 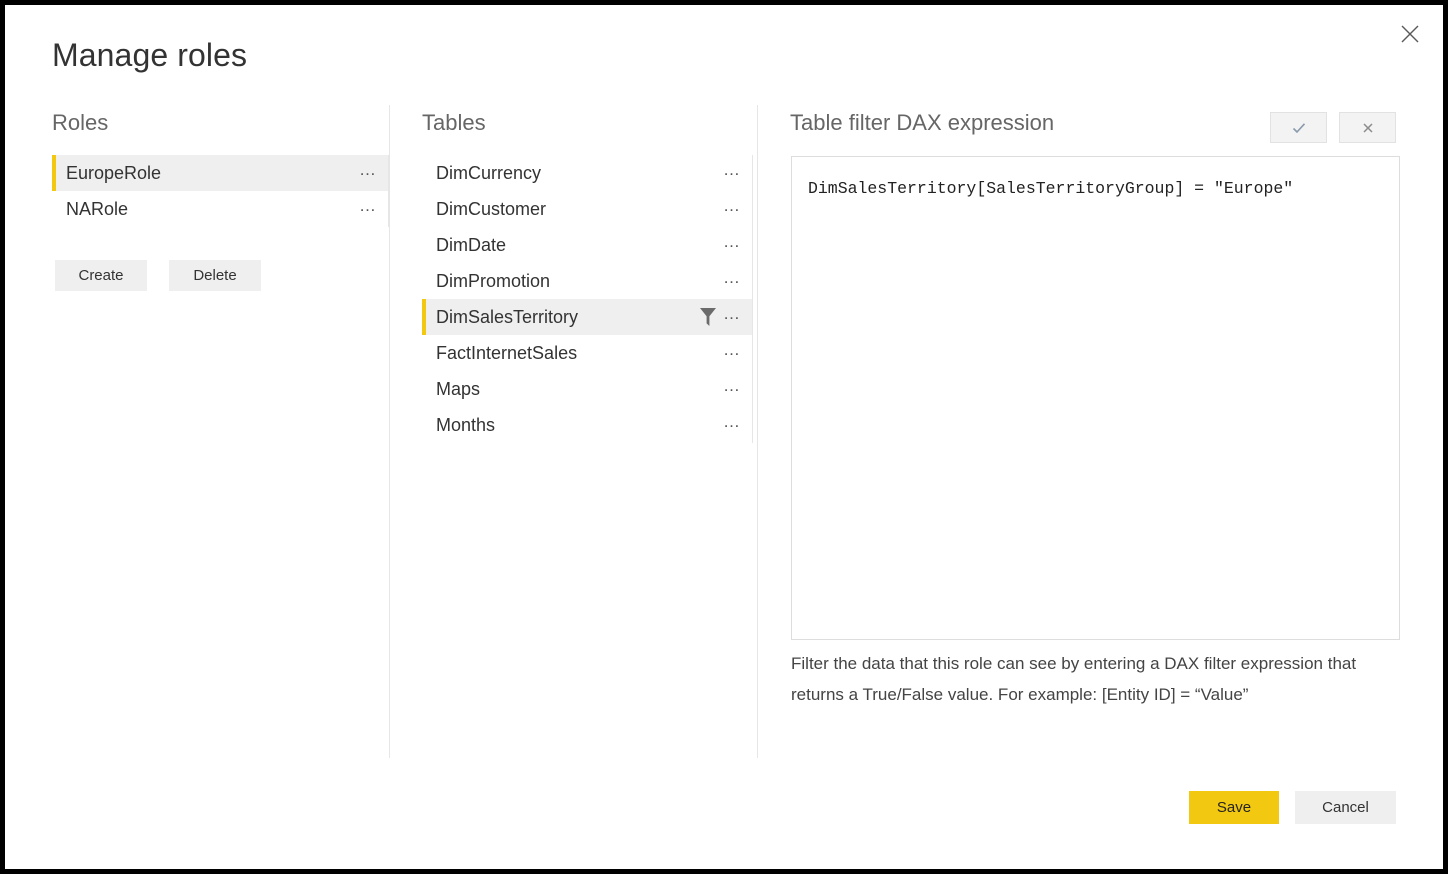 What do you see at coordinates (80, 122) in the screenshot?
I see `roles-heading: Roles` at bounding box center [80, 122].